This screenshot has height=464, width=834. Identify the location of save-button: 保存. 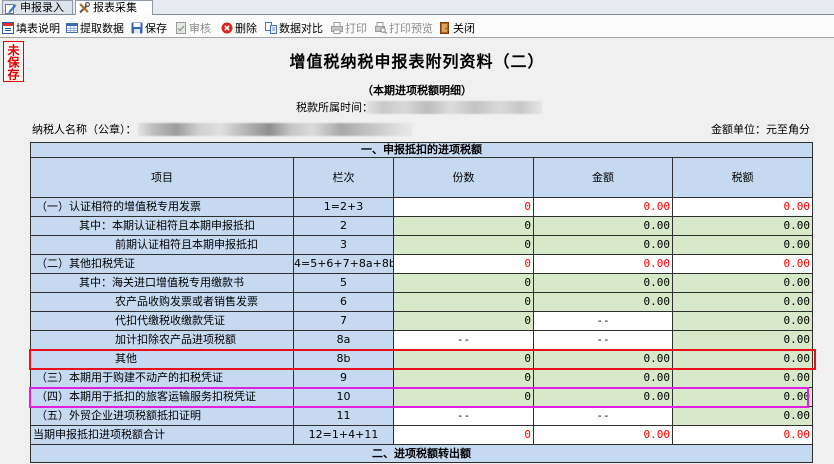
(149, 28).